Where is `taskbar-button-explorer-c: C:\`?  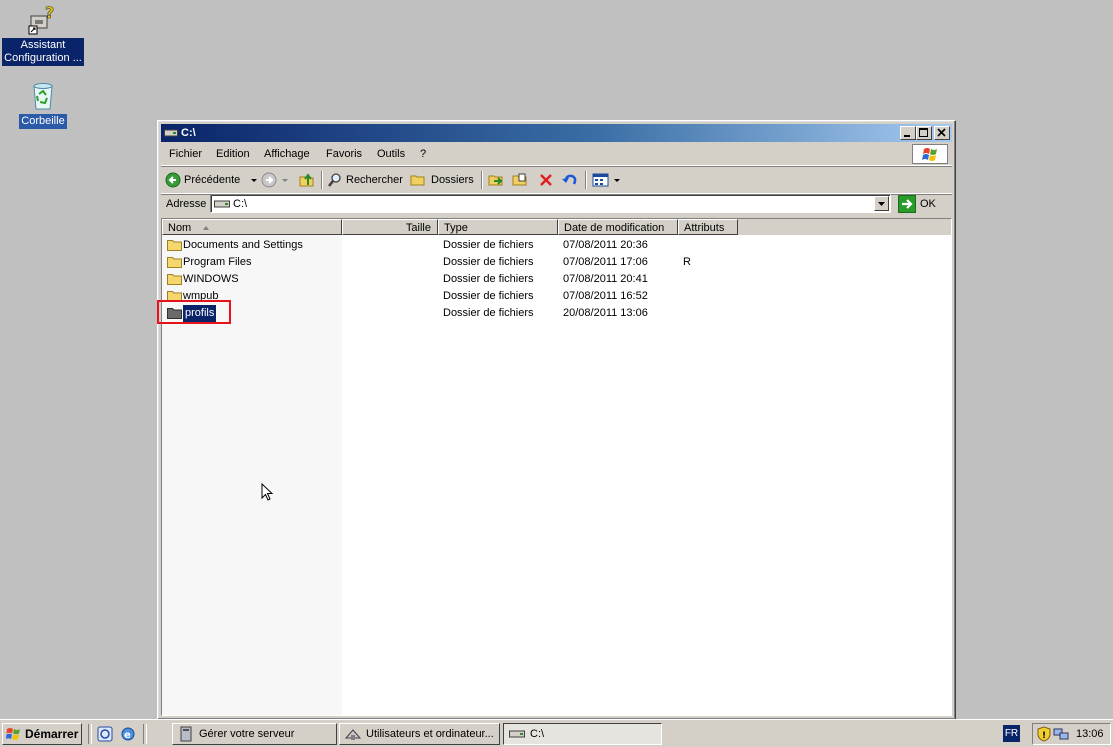 taskbar-button-explorer-c: C:\ is located at coordinates (582, 734).